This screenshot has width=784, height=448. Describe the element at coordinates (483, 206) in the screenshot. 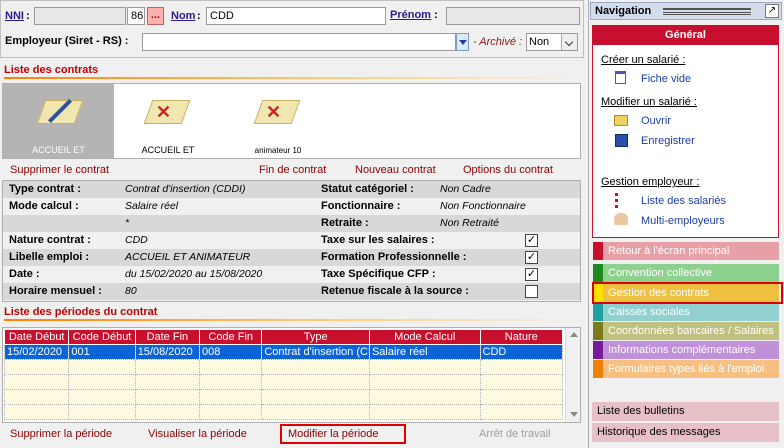

I see `fonctionnaire-value: Non Fonctionnaire` at that location.